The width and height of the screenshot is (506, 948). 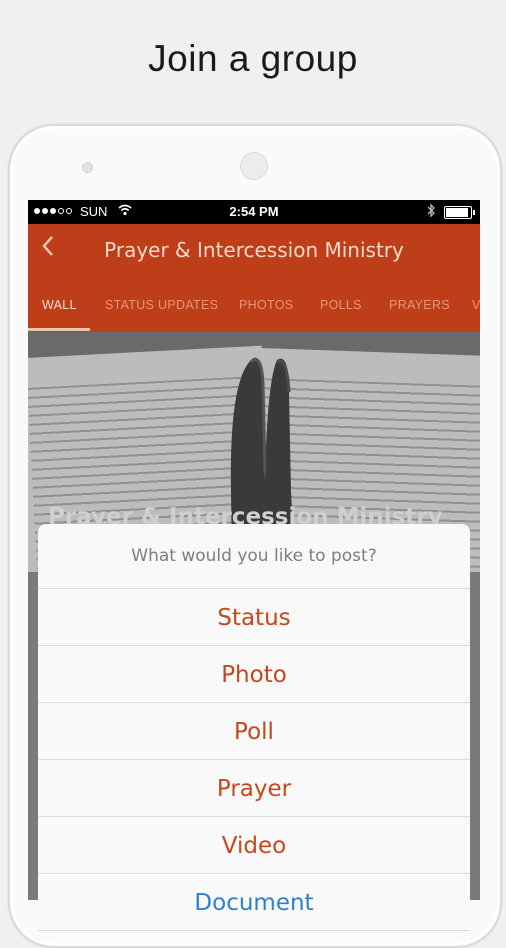 What do you see at coordinates (266, 305) in the screenshot?
I see `tab-photos: PHOTOS` at bounding box center [266, 305].